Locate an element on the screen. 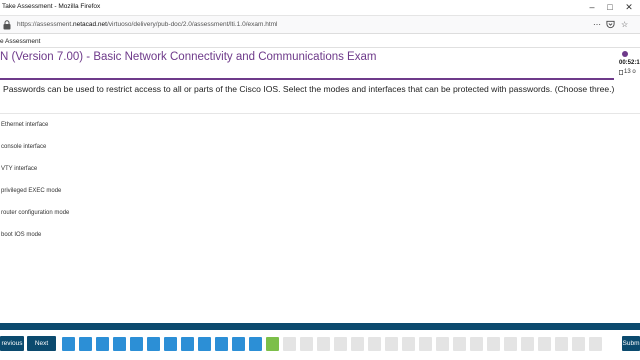 The height and width of the screenshot is (360, 640). pocket-icon is located at coordinates (610, 24).